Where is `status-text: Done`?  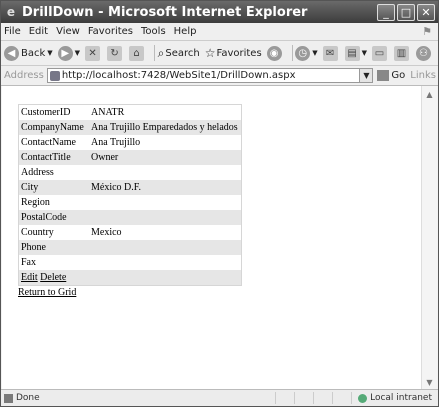
status-text: Done is located at coordinates (28, 398).